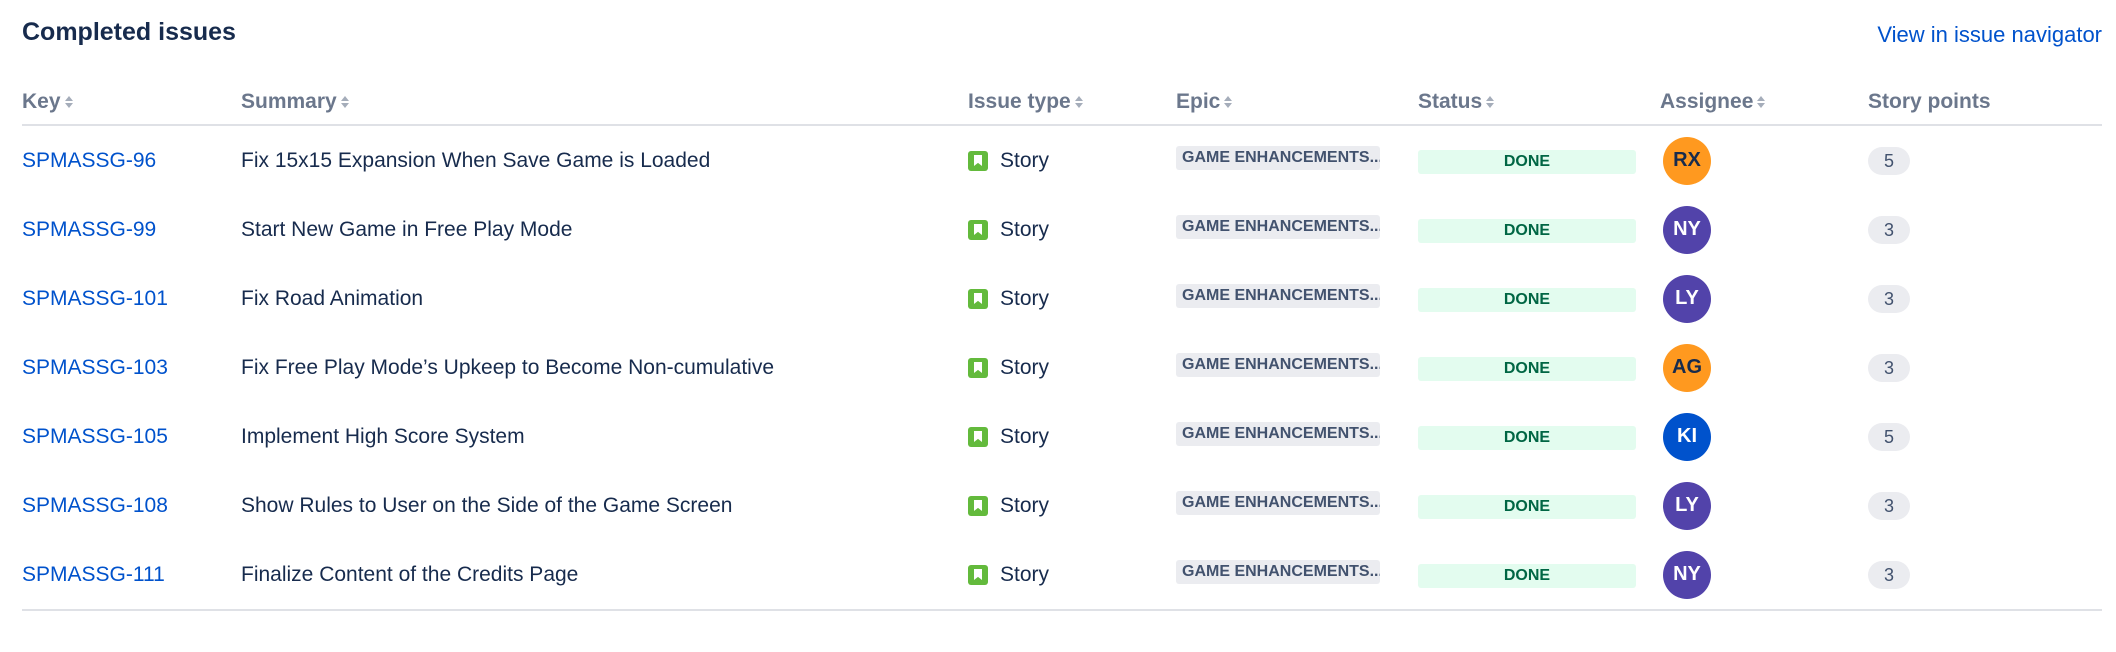 The width and height of the screenshot is (2116, 652). What do you see at coordinates (93, 574) in the screenshot?
I see `issue-key-link: SPMASSG-111` at bounding box center [93, 574].